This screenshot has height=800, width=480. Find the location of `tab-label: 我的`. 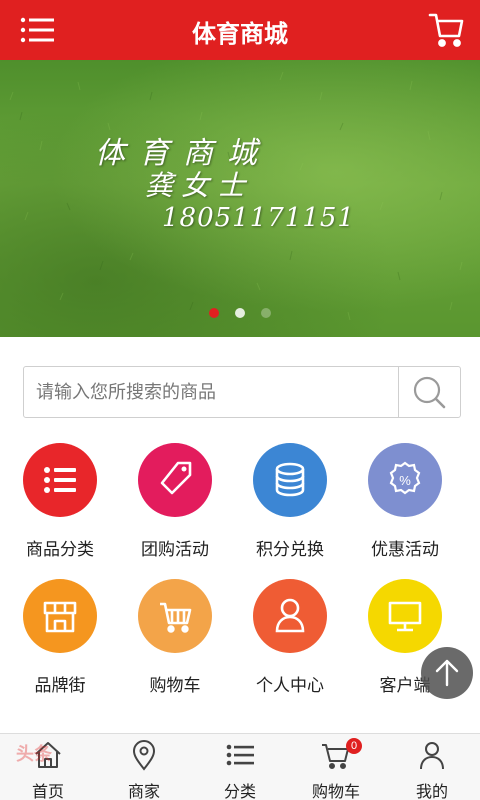

tab-label: 我的 is located at coordinates (431, 792).